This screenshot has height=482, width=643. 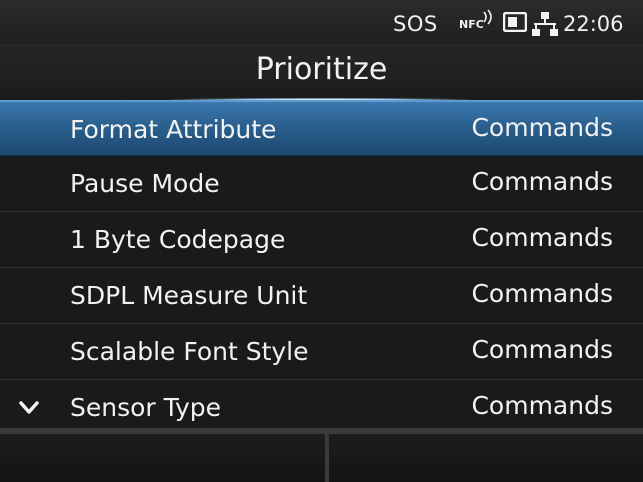 What do you see at coordinates (321, 22) in the screenshot?
I see `status-bar: SOS NFC 22:06` at bounding box center [321, 22].